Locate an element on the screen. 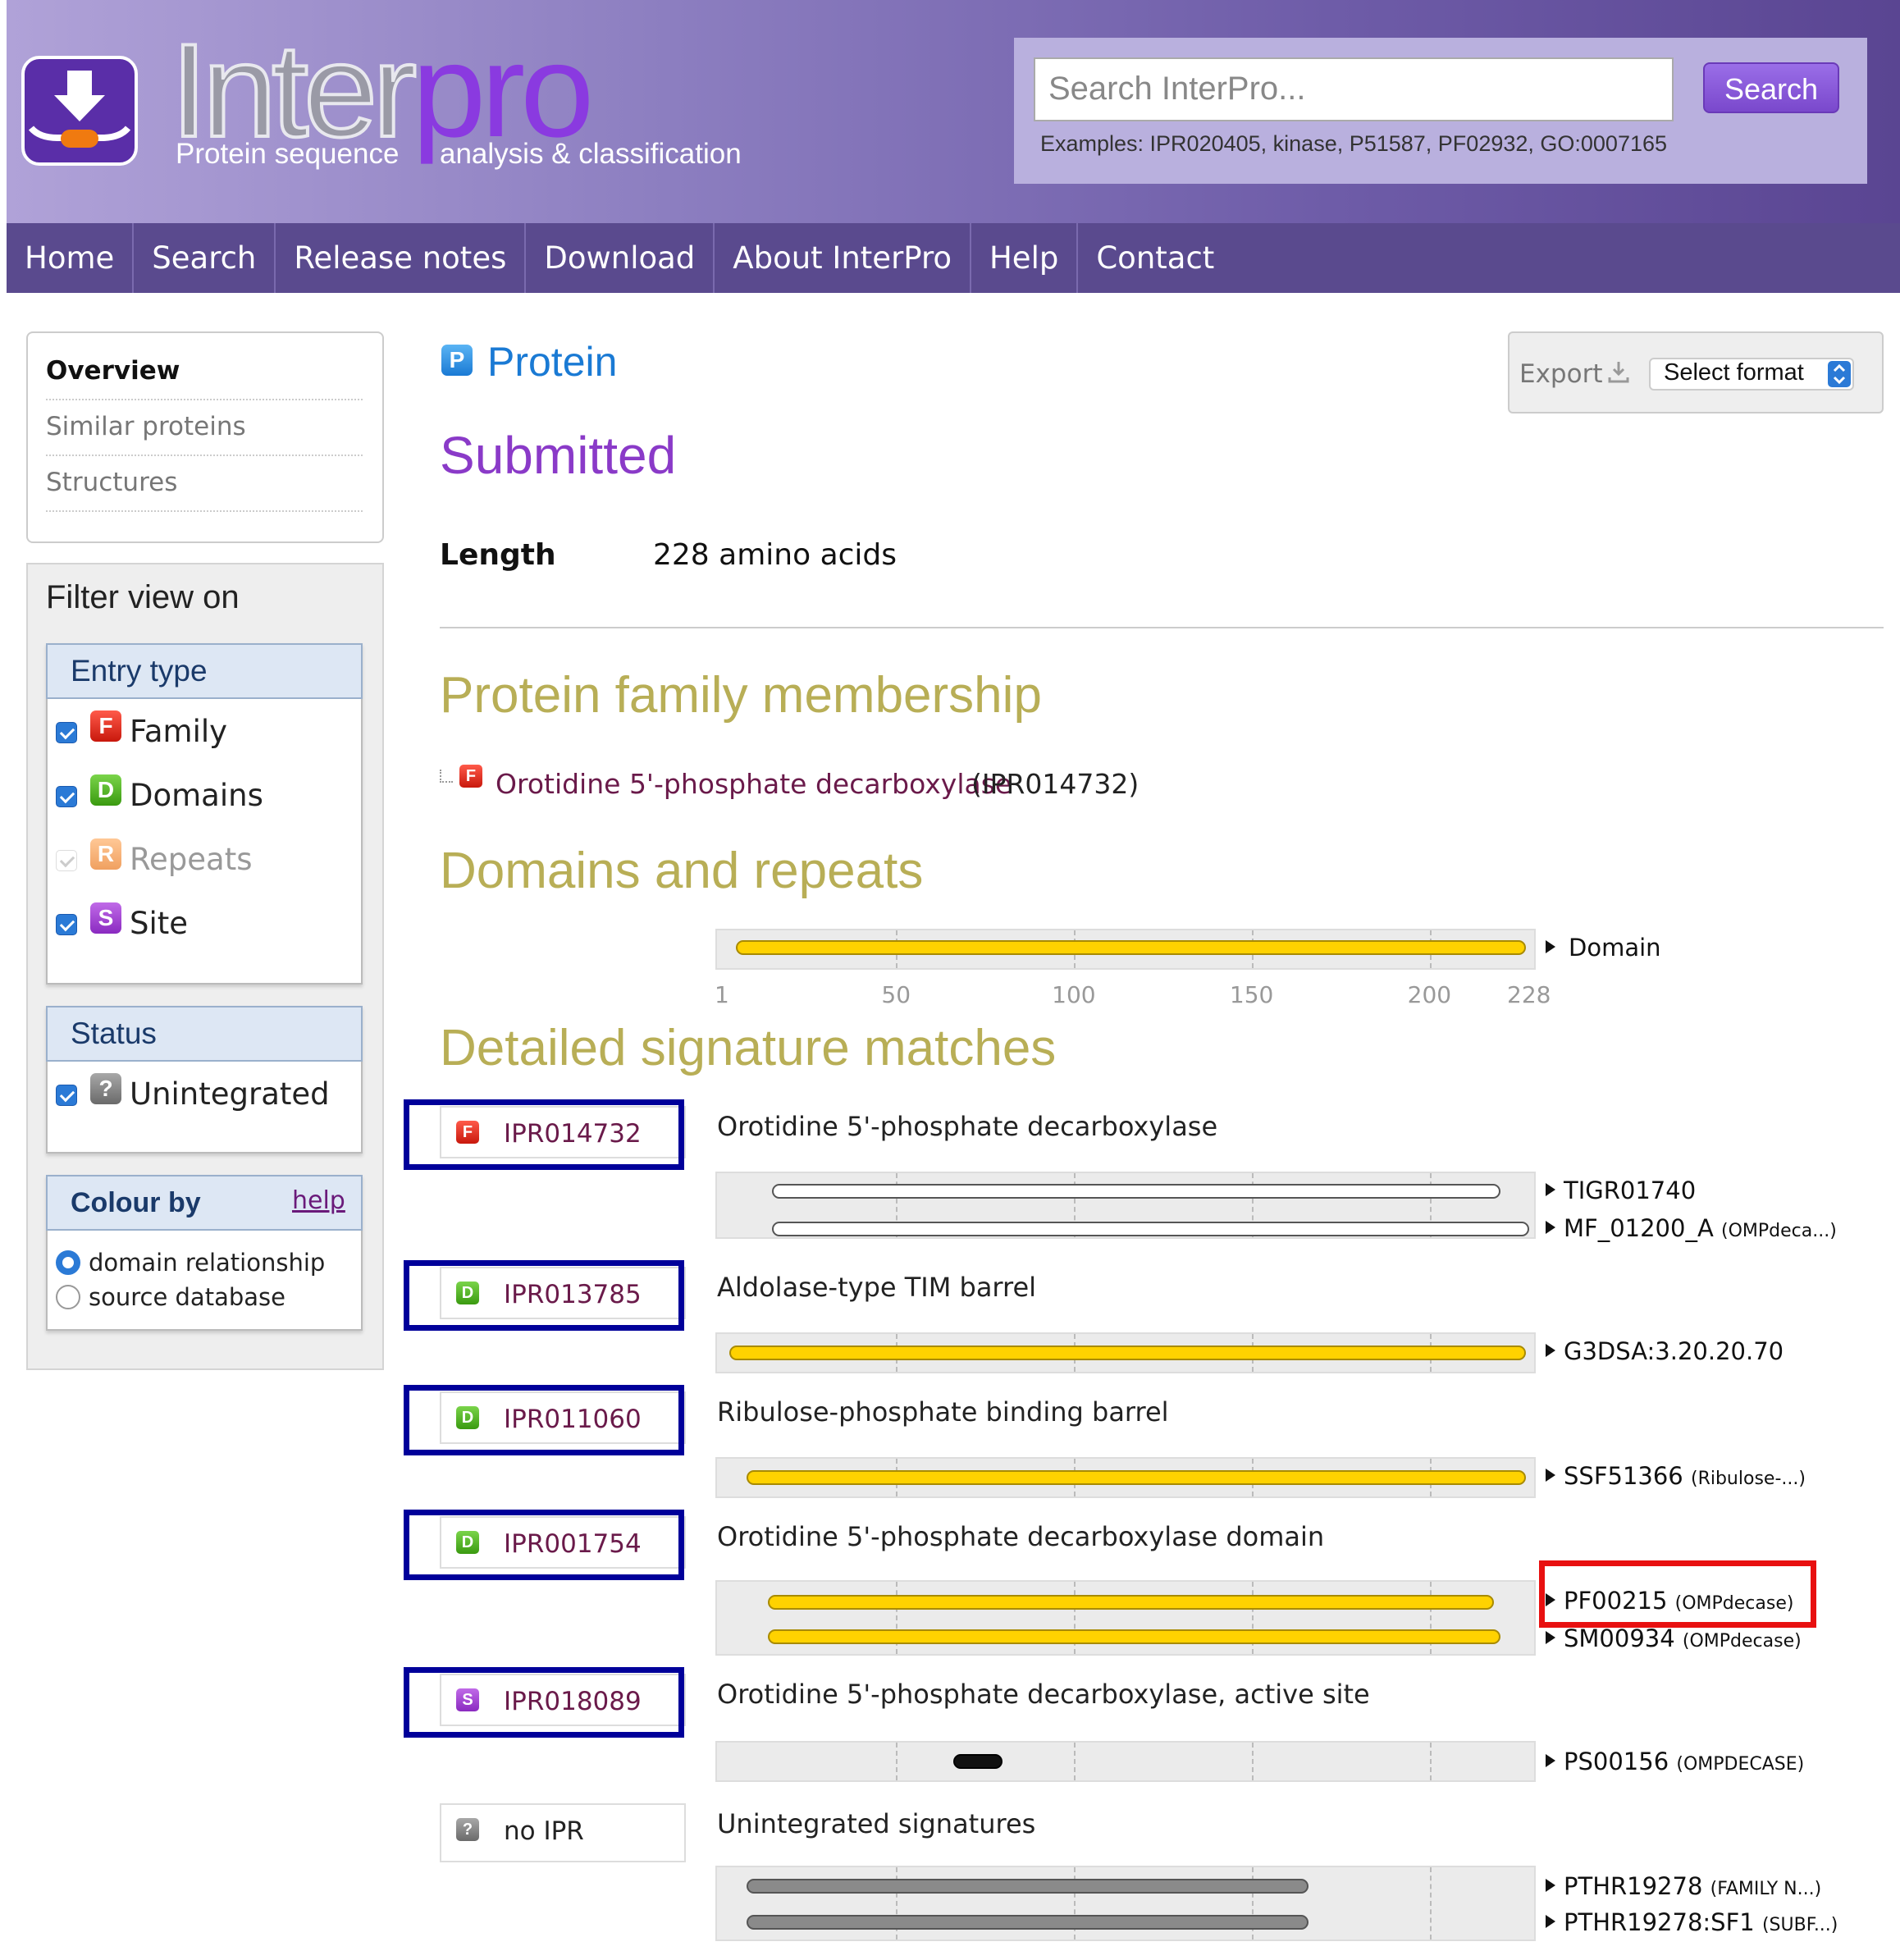 The width and height of the screenshot is (1900, 1960). signature-label: PTHR19278:SF1 (SUBF...) is located at coordinates (1701, 1922).